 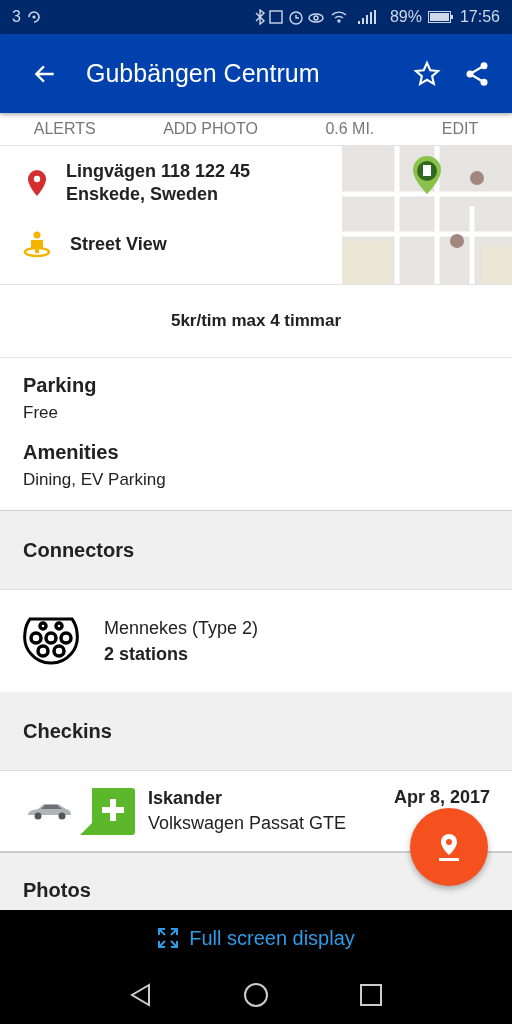 What do you see at coordinates (440, 17) in the screenshot?
I see `battery-icon` at bounding box center [440, 17].